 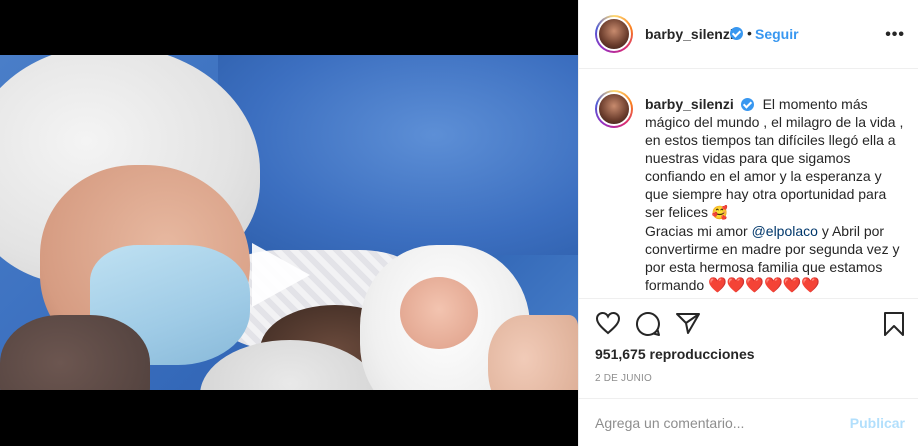 What do you see at coordinates (696, 231) in the screenshot?
I see `caption-text: Gracias mi amor` at bounding box center [696, 231].